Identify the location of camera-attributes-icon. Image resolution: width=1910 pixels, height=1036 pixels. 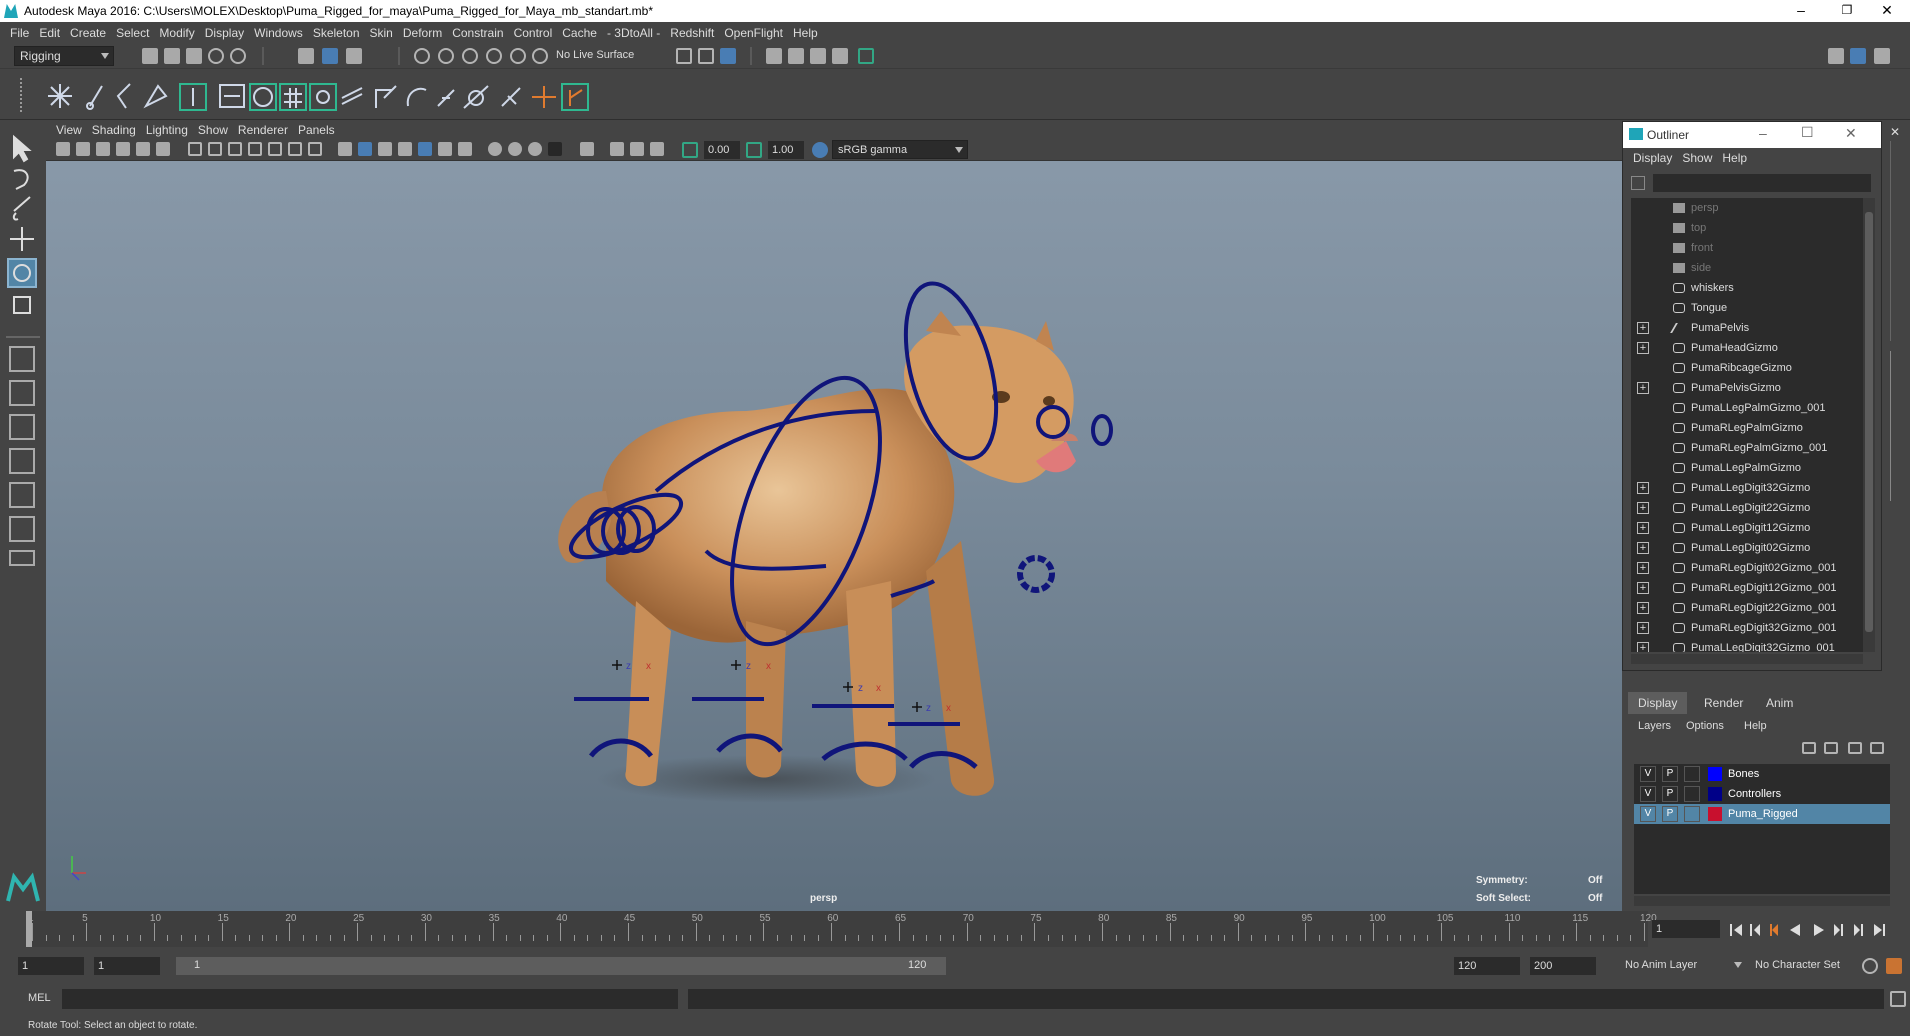
(83, 149).